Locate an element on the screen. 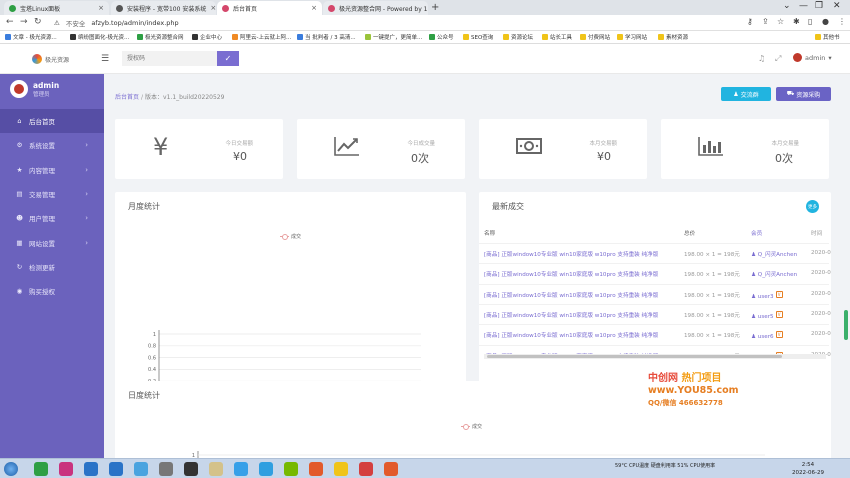 The height and width of the screenshot is (478, 850). deal-member: ♟ user6 V is located at coordinates (780, 335).